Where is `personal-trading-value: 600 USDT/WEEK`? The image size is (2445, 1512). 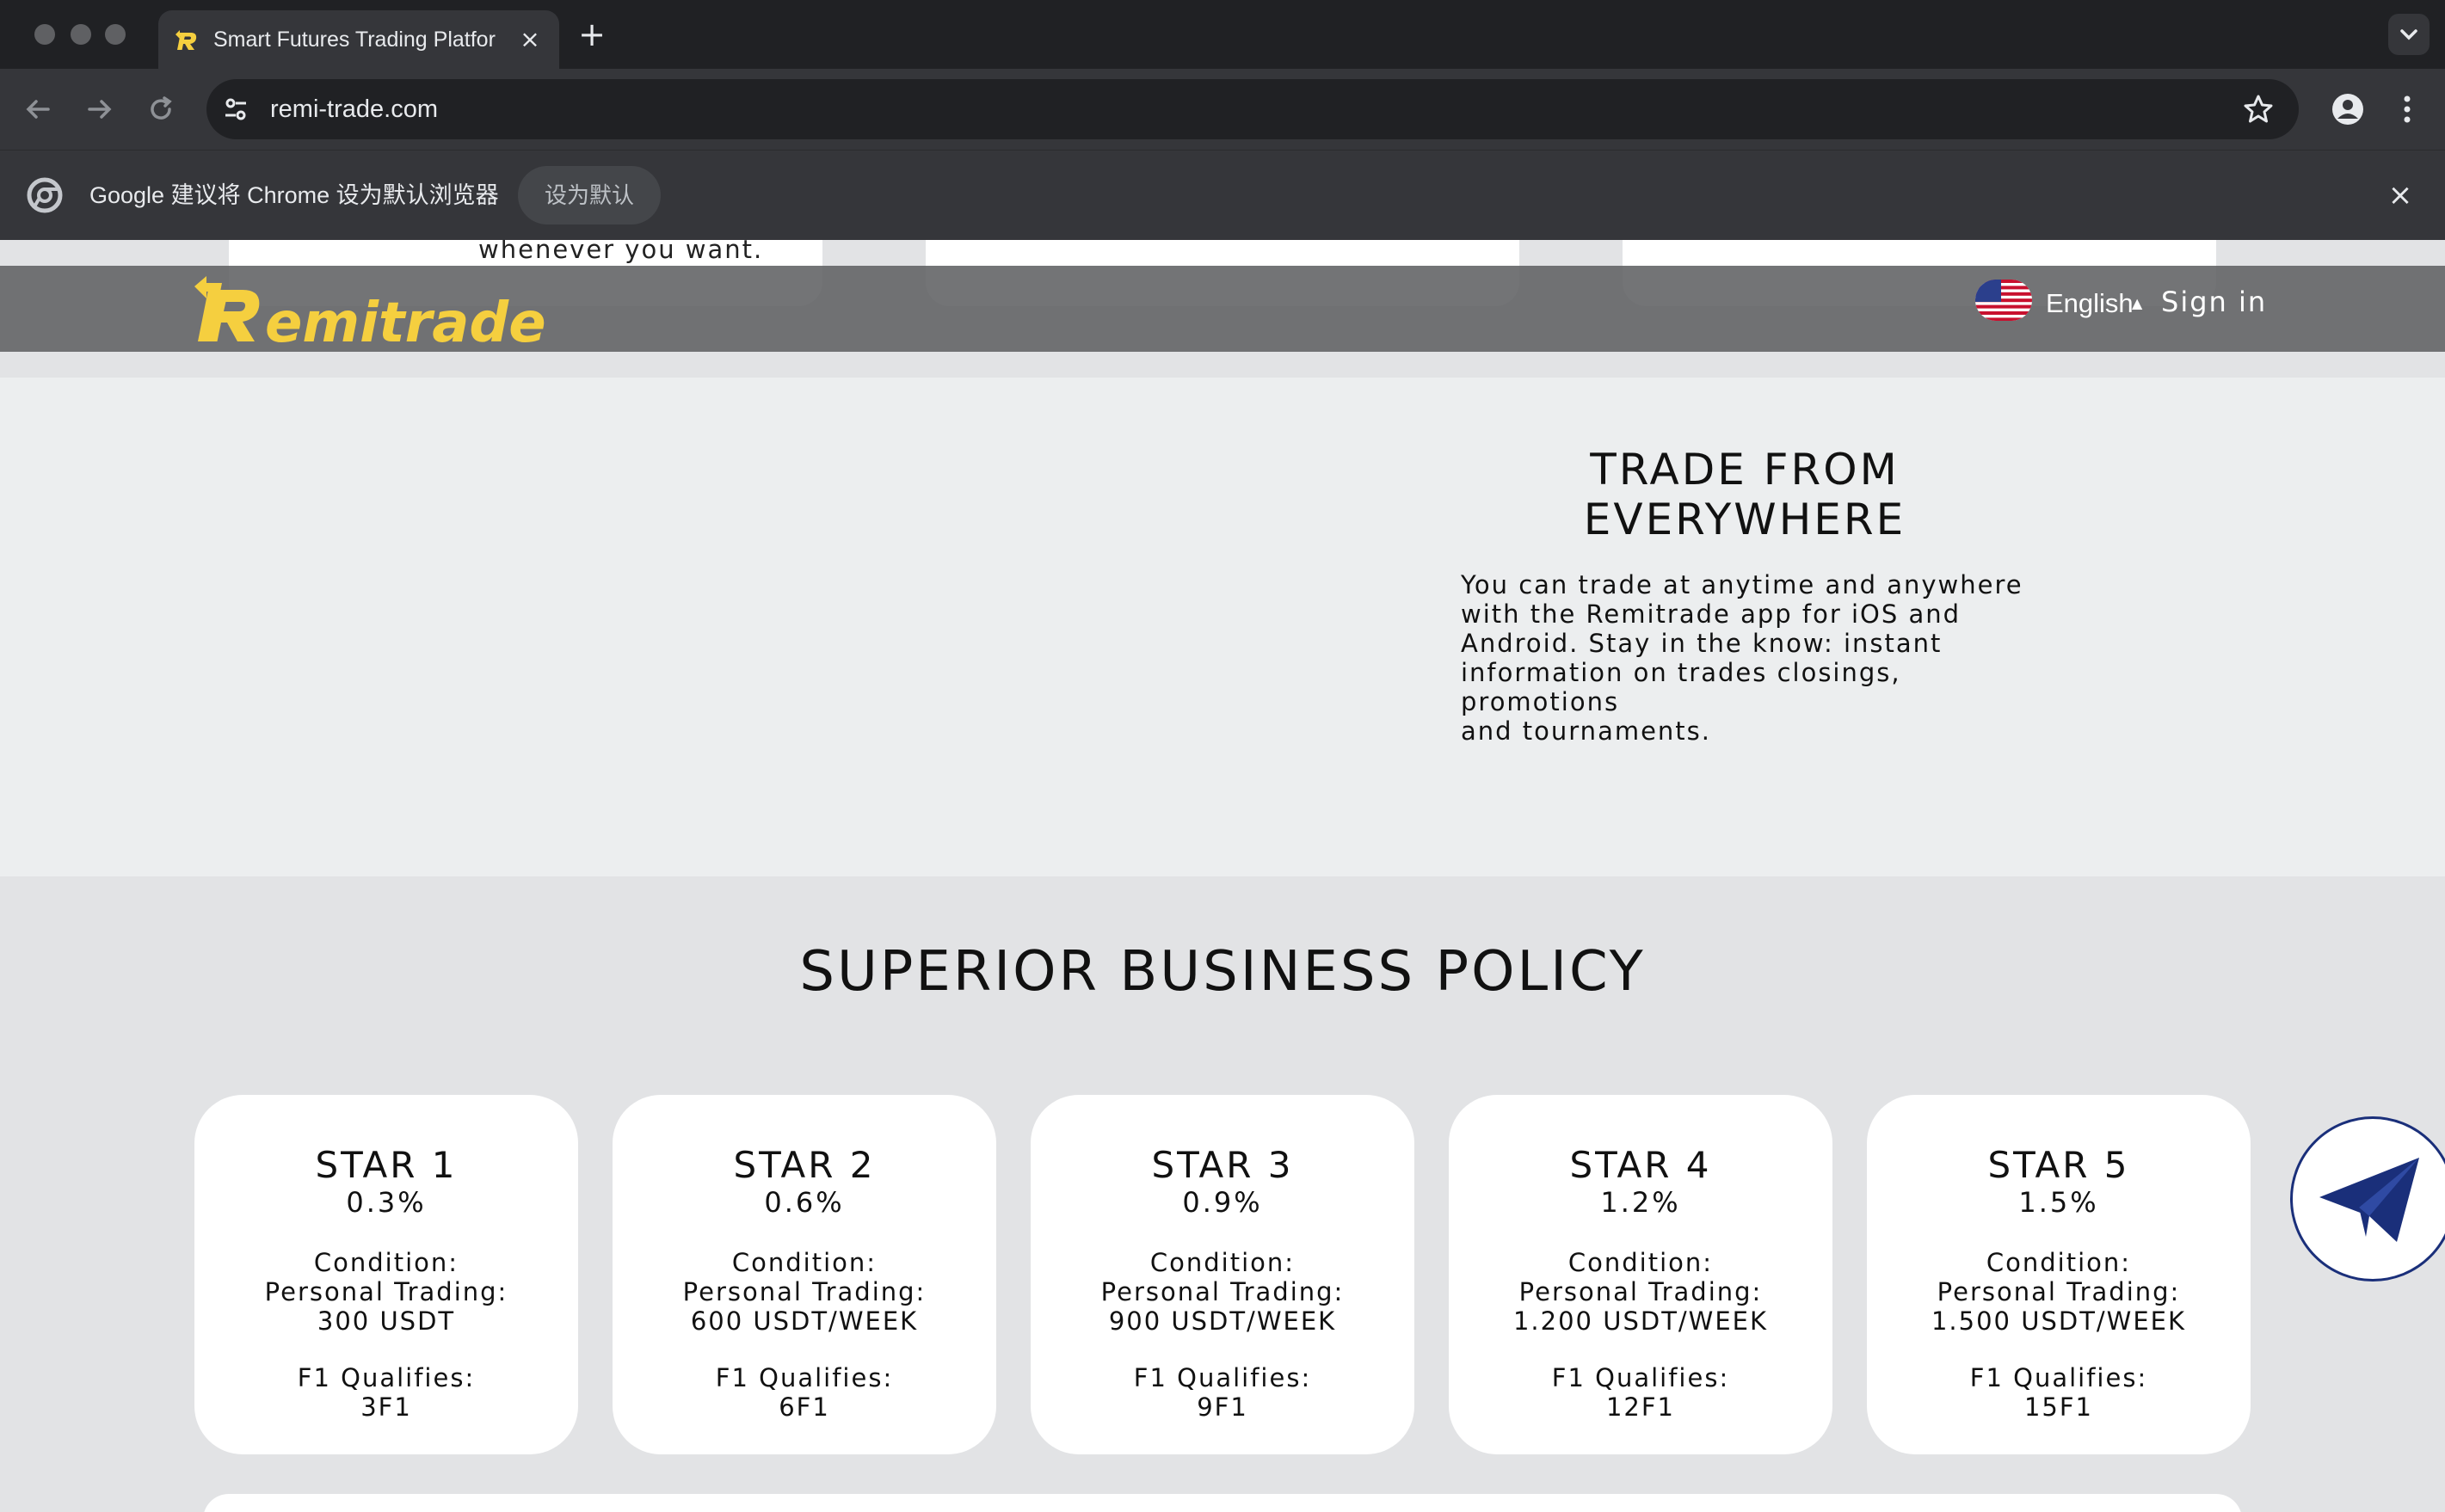 personal-trading-value: 600 USDT/WEEK is located at coordinates (805, 1321).